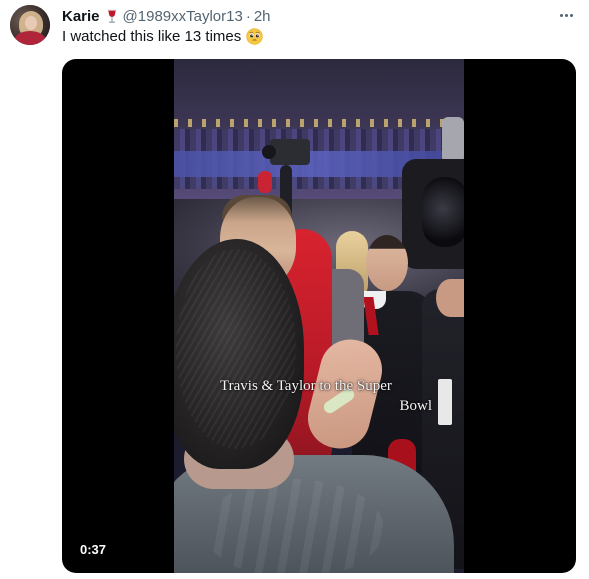 Image resolution: width=589 pixels, height=579 pixels. What do you see at coordinates (183, 16) in the screenshot?
I see `author-handle: @1989xxTaylor13` at bounding box center [183, 16].